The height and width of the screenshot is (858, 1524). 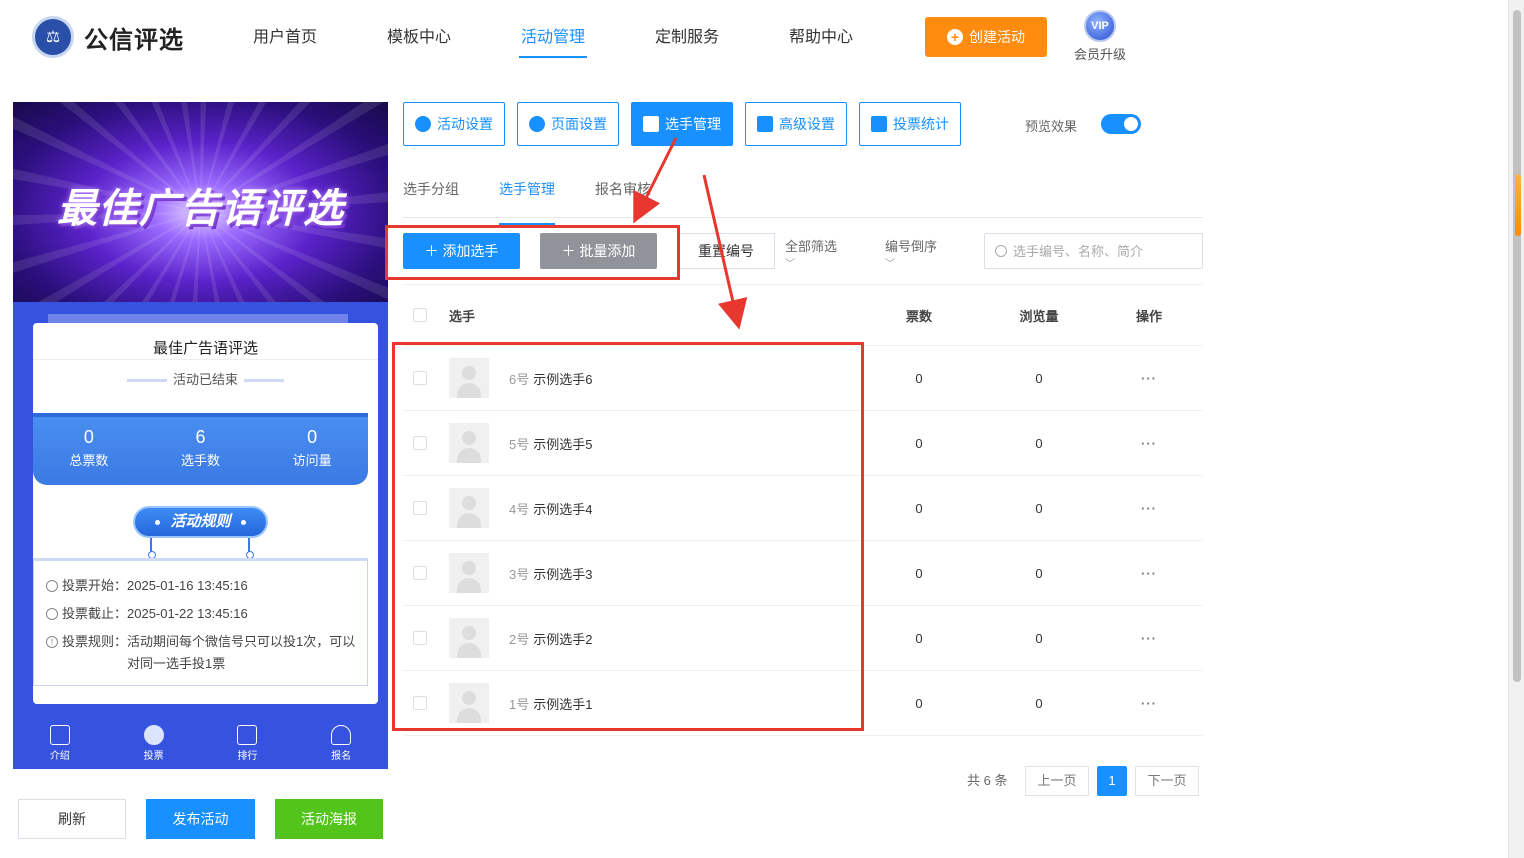 I want to click on subtab-signup-review: 报名审核, so click(x=623, y=192).